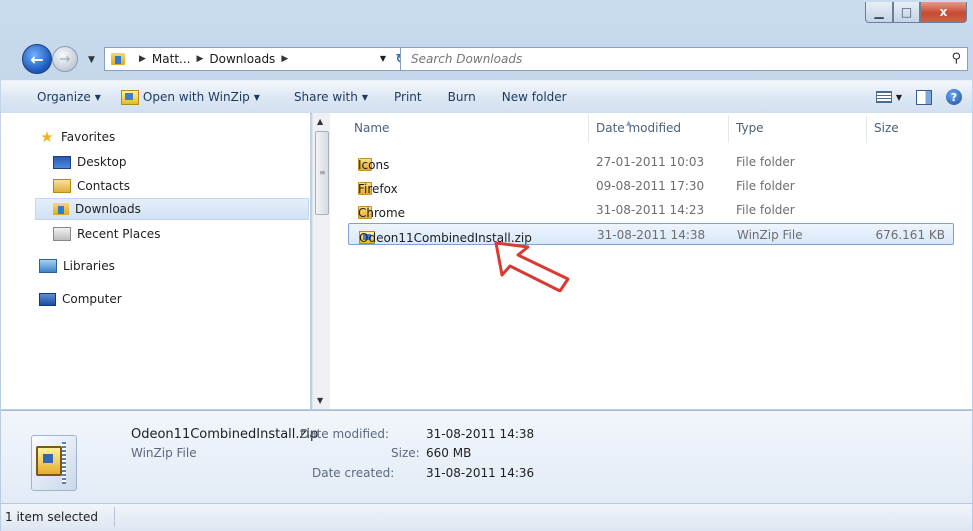 This screenshot has height=531, width=973. What do you see at coordinates (164, 453) in the screenshot?
I see `details-file-type: WinZip File` at bounding box center [164, 453].